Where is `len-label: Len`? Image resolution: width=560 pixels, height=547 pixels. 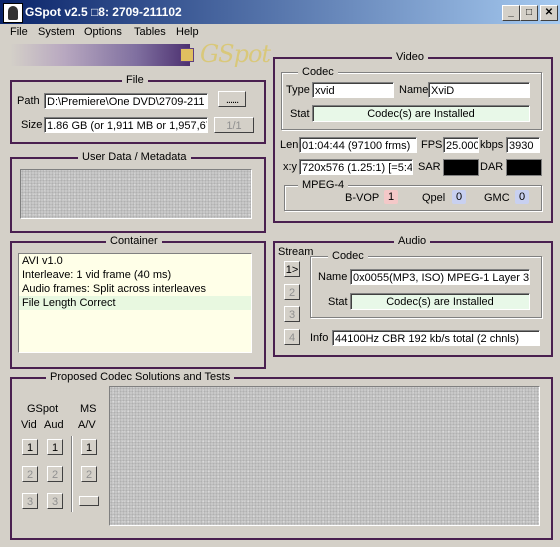
len-label: Len is located at coordinates (289, 145).